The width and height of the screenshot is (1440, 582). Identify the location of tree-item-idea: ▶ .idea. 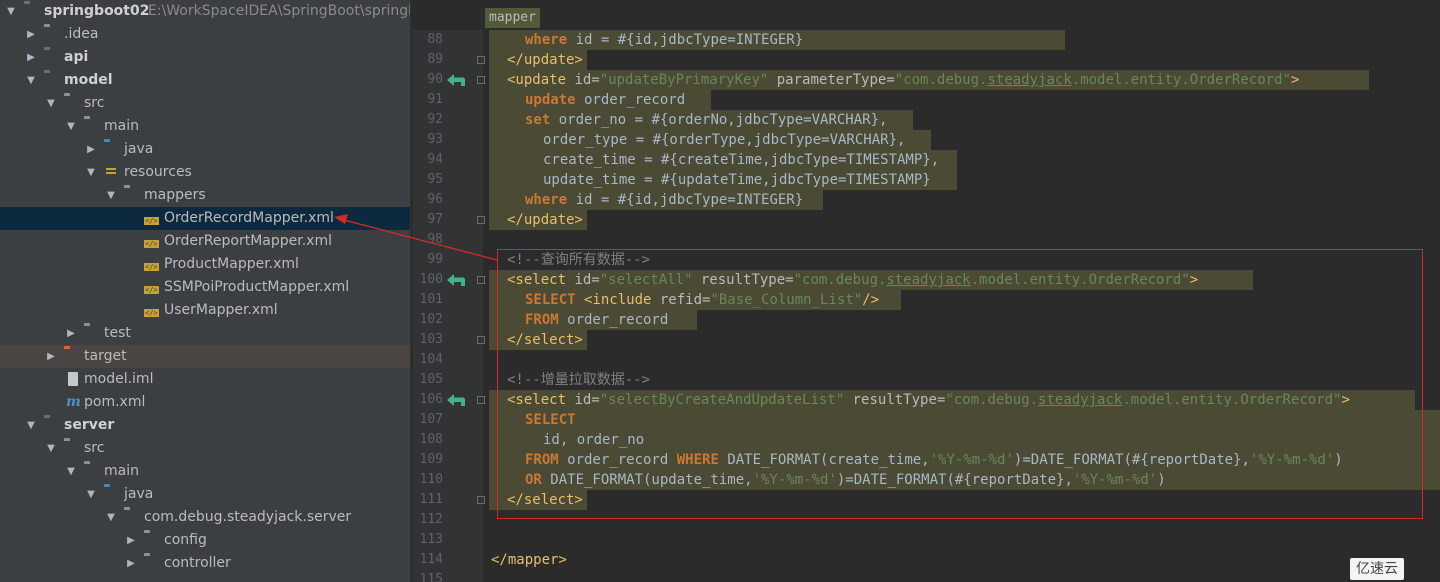
(205, 34).